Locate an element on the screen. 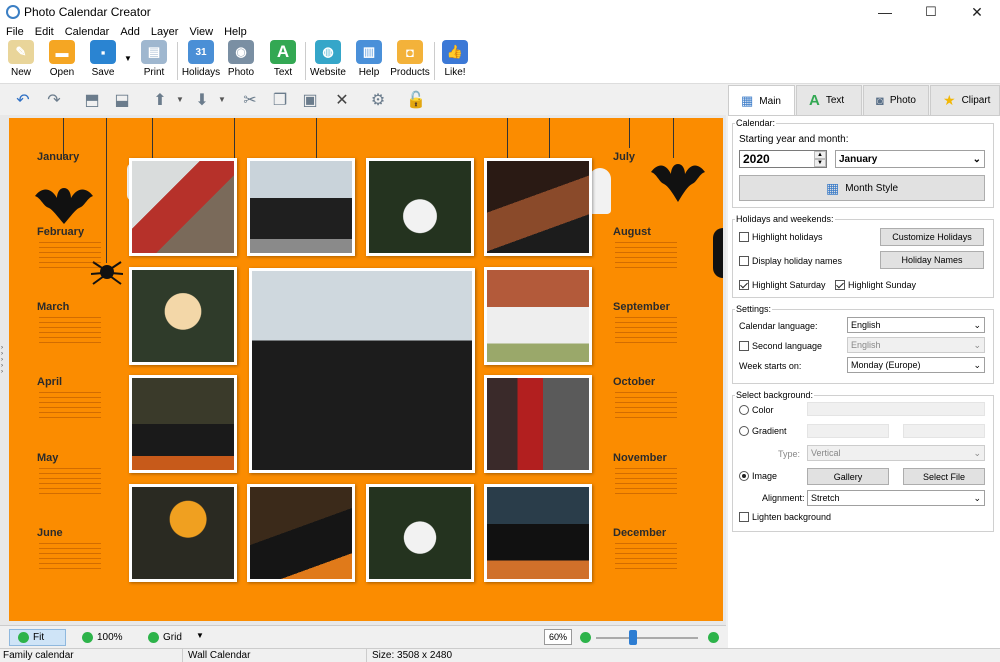 This screenshot has height=662, width=1000. grid-button: Grid is located at coordinates (165, 637).